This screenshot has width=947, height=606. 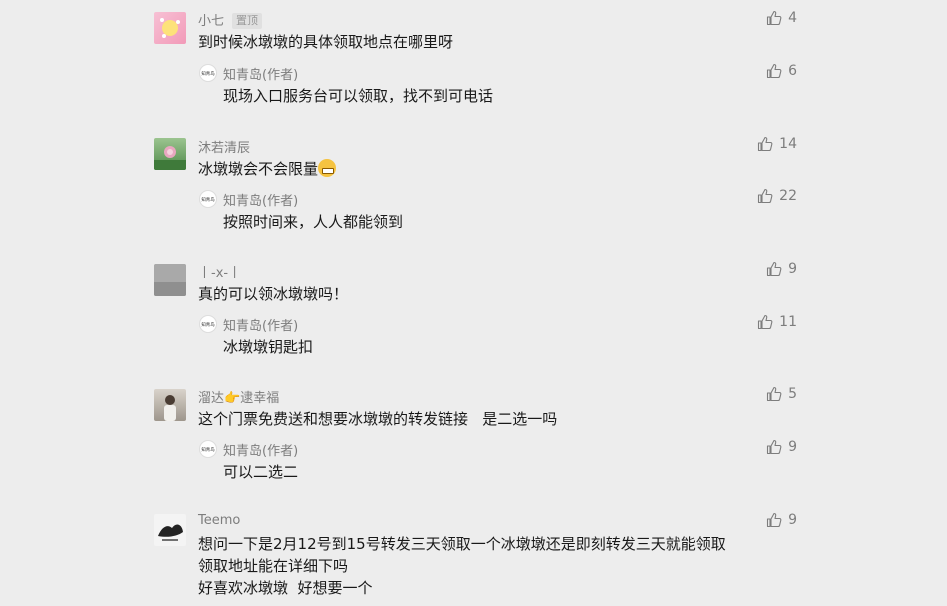 What do you see at coordinates (219, 520) in the screenshot?
I see `comment-username: Teemo` at bounding box center [219, 520].